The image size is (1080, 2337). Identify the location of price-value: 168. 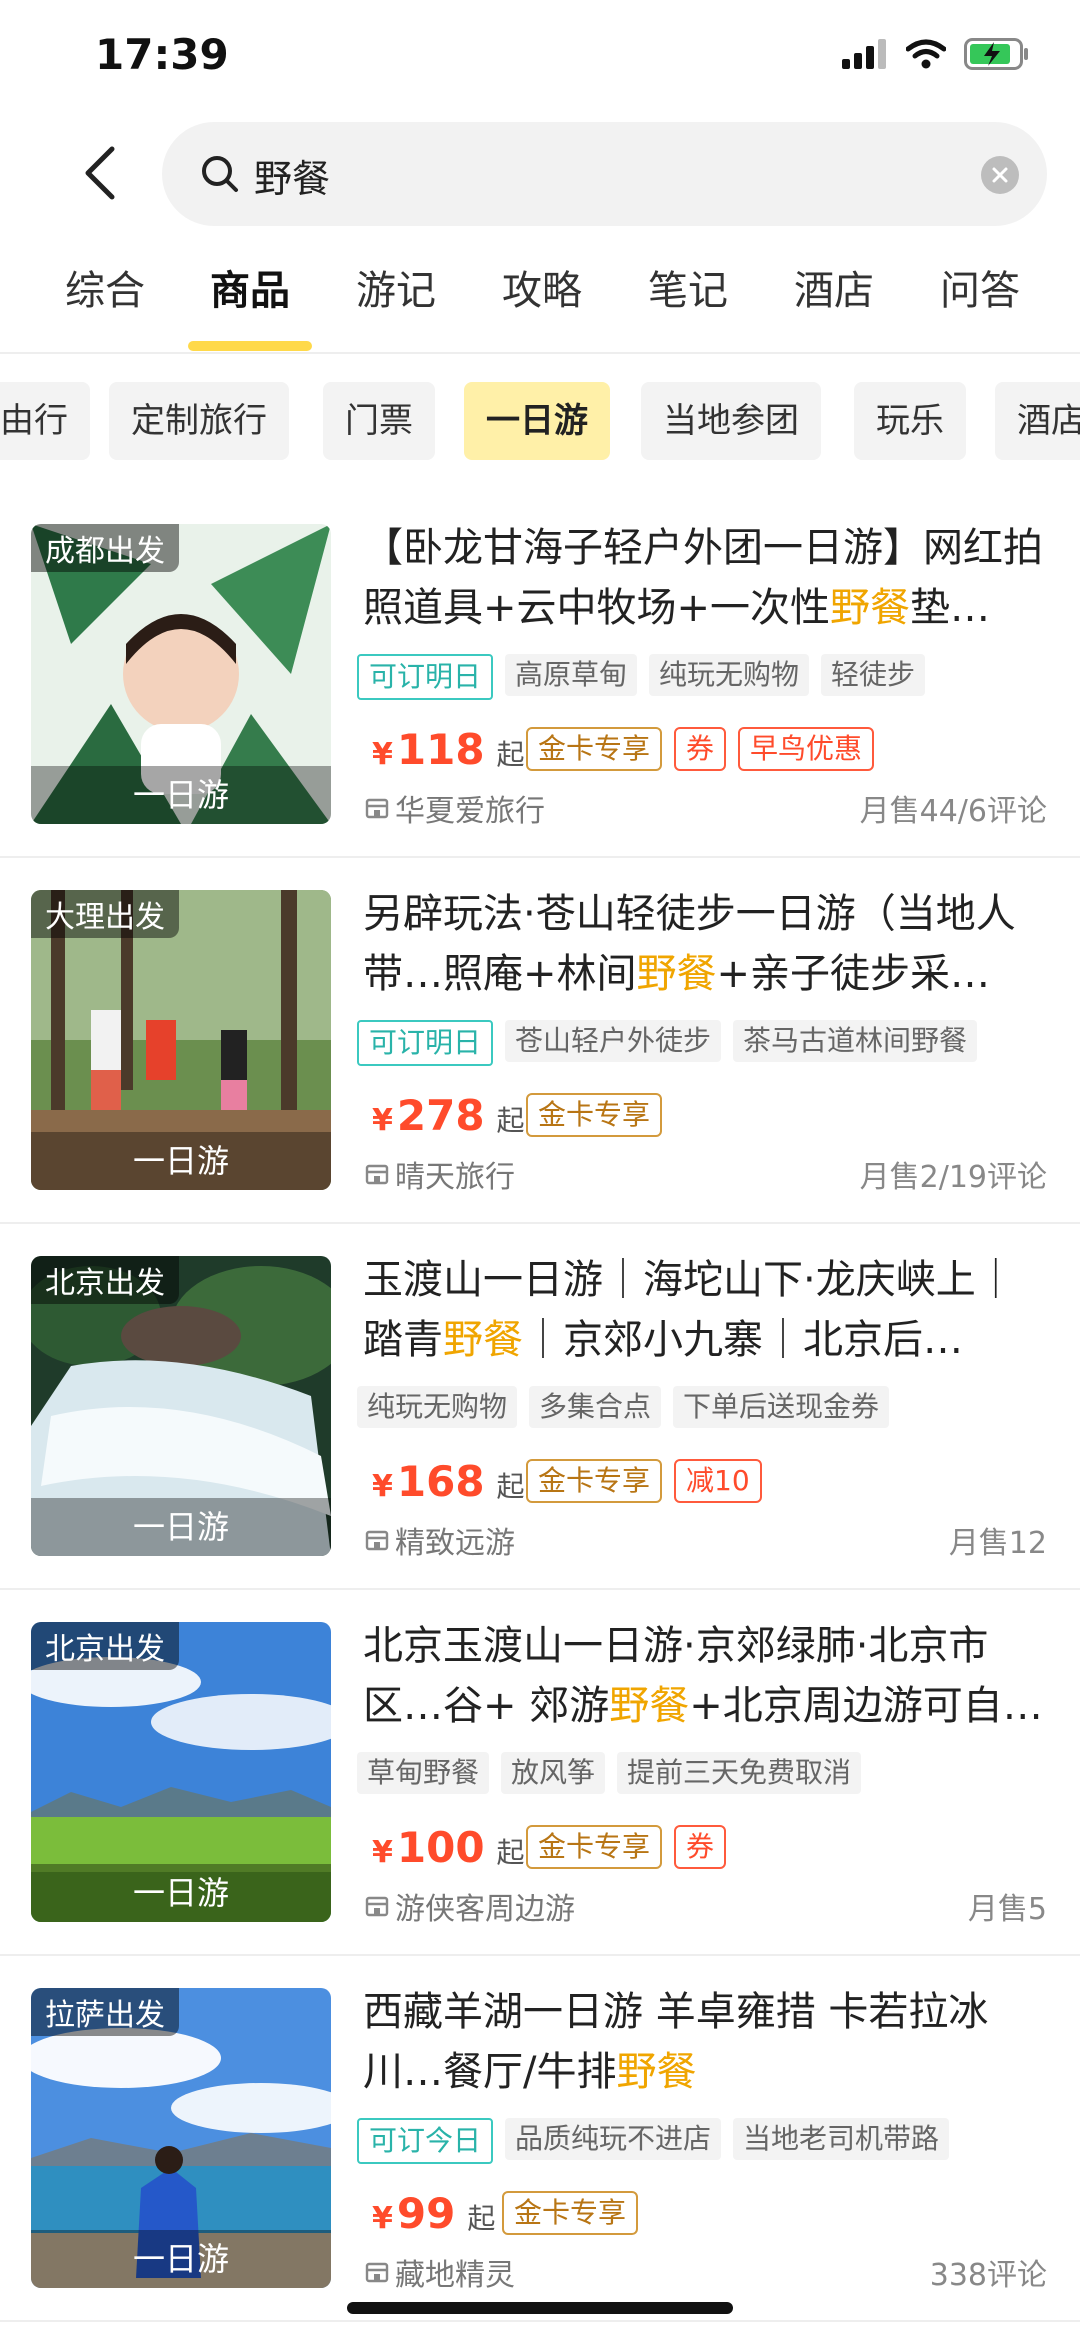
(440, 1481).